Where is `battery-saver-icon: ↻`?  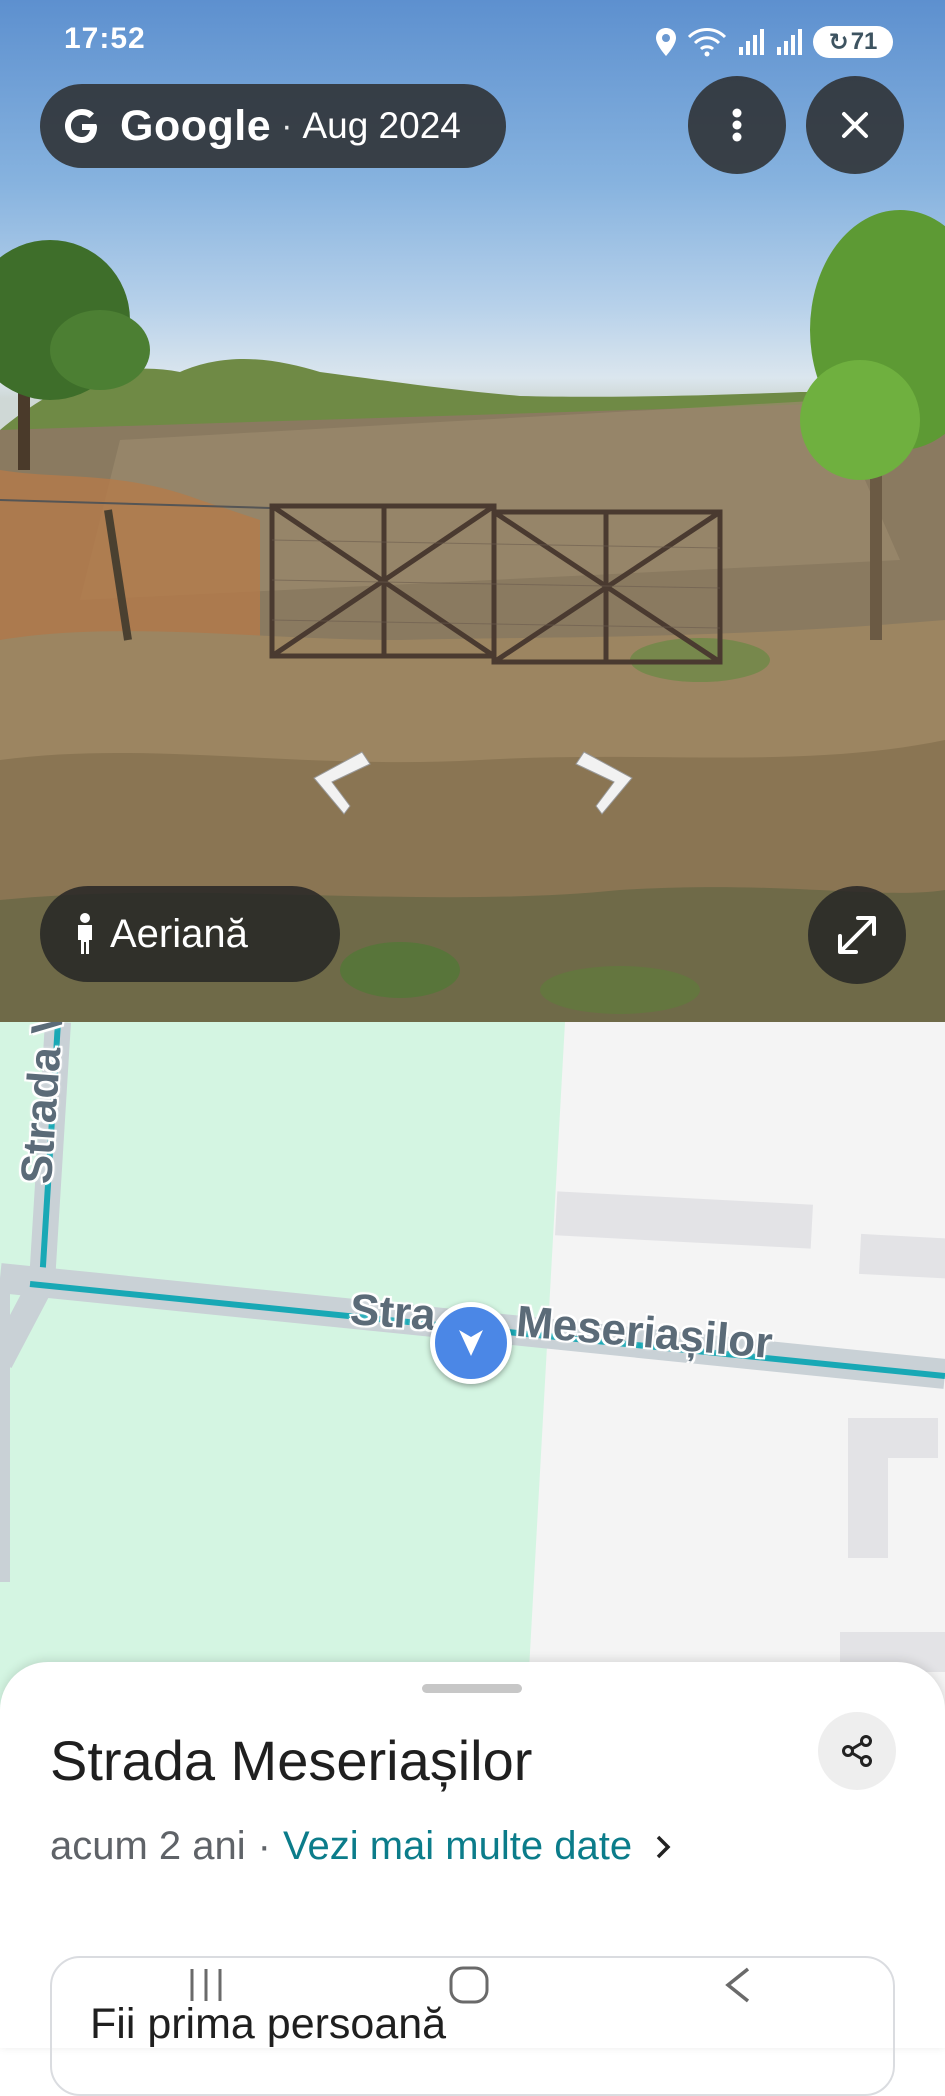
battery-saver-icon: ↻ is located at coordinates (838, 42).